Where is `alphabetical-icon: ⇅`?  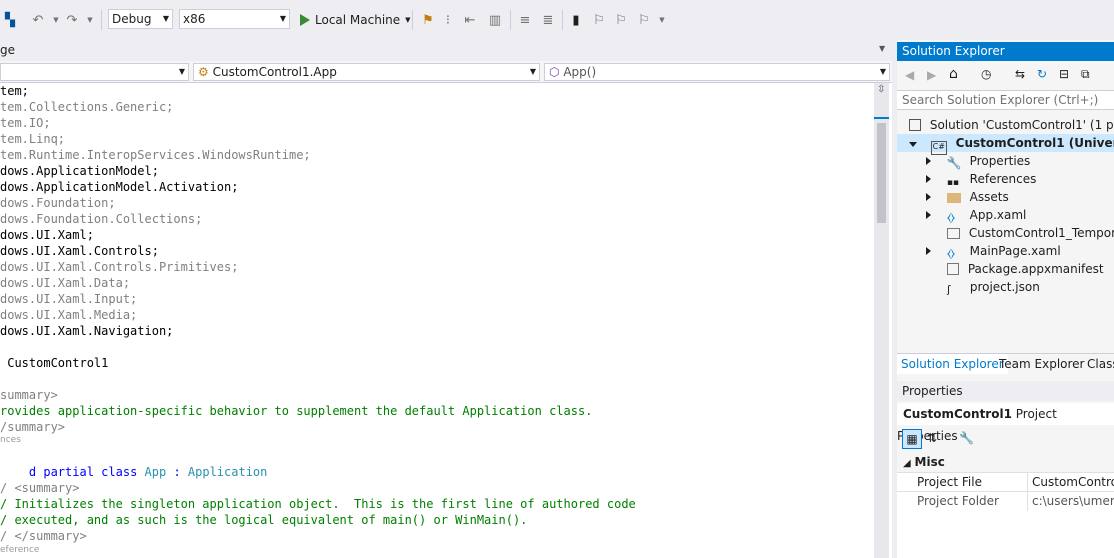
alphabetical-icon: ⇅ is located at coordinates (932, 438).